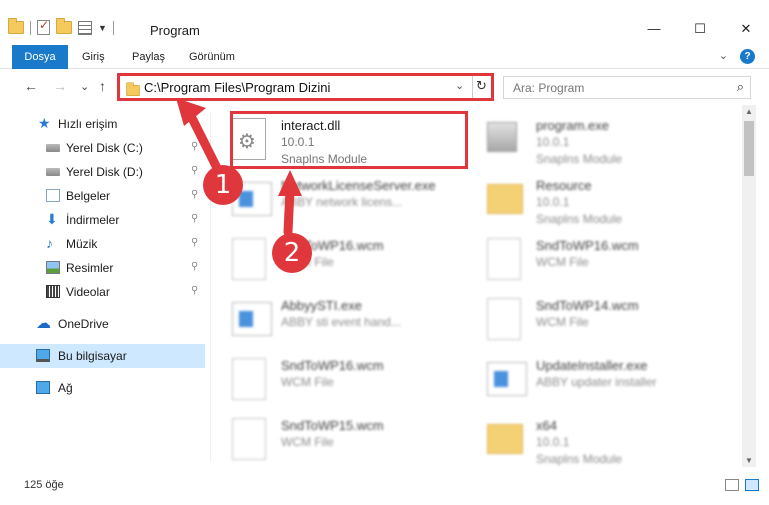 Image resolution: width=769 pixels, height=505 pixels. What do you see at coordinates (459, 85) in the screenshot?
I see `address-dropdown-chevron-icon: ⌄` at bounding box center [459, 85].